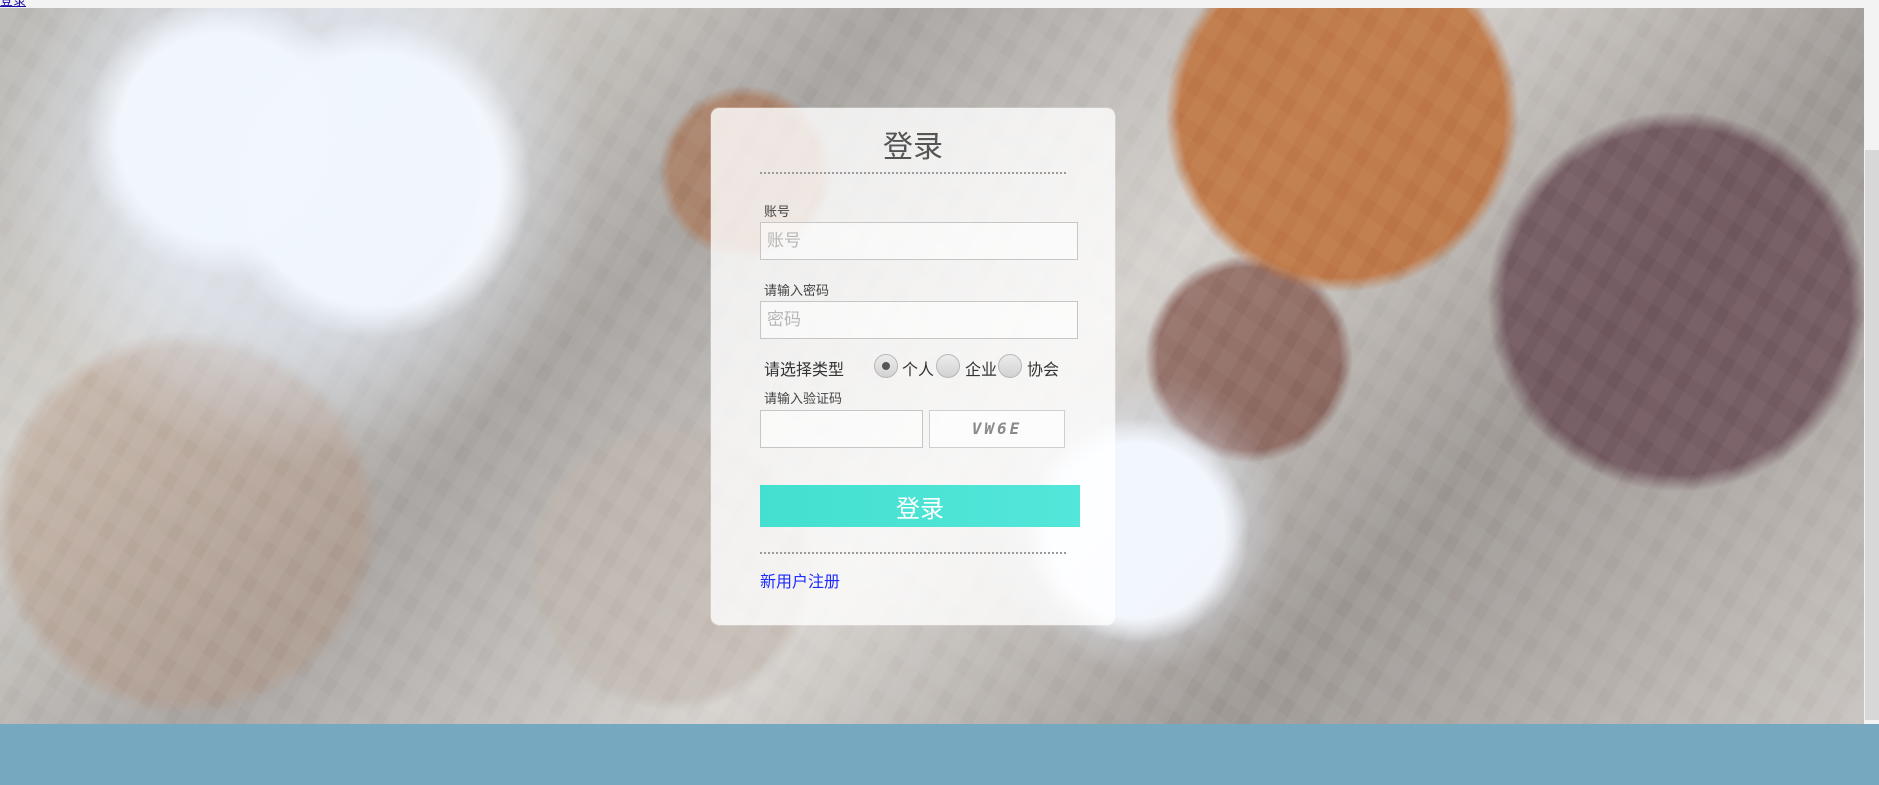 The image size is (1879, 785). I want to click on radio-company-label: 企业, so click(981, 369).